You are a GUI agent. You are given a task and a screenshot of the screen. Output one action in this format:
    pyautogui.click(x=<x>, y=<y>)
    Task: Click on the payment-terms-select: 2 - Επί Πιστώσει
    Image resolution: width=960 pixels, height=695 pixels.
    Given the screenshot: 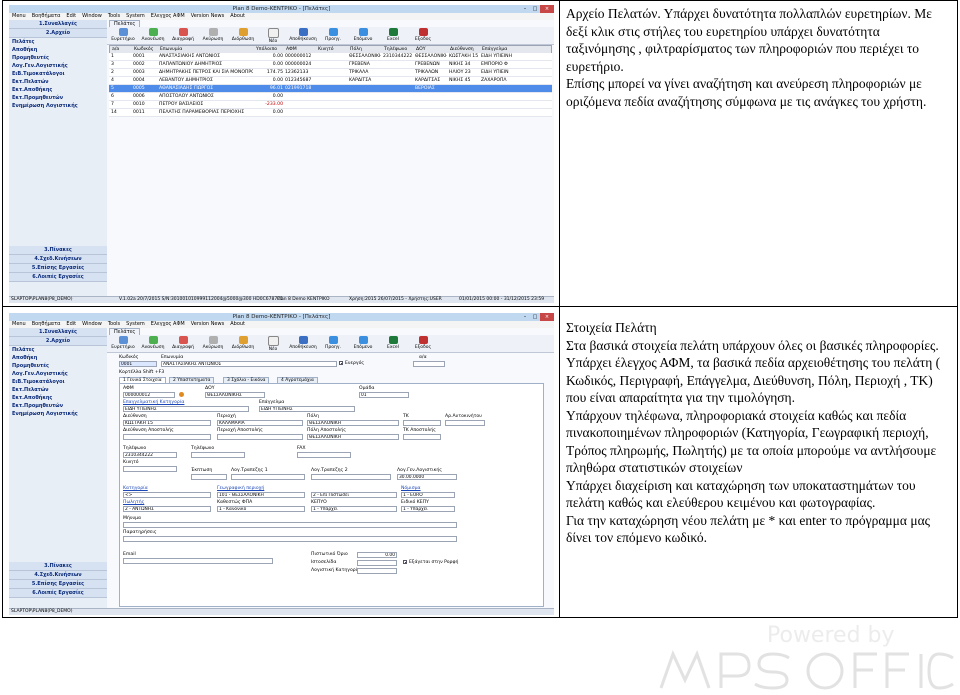 What is the action you would take?
    pyautogui.click(x=354, y=495)
    